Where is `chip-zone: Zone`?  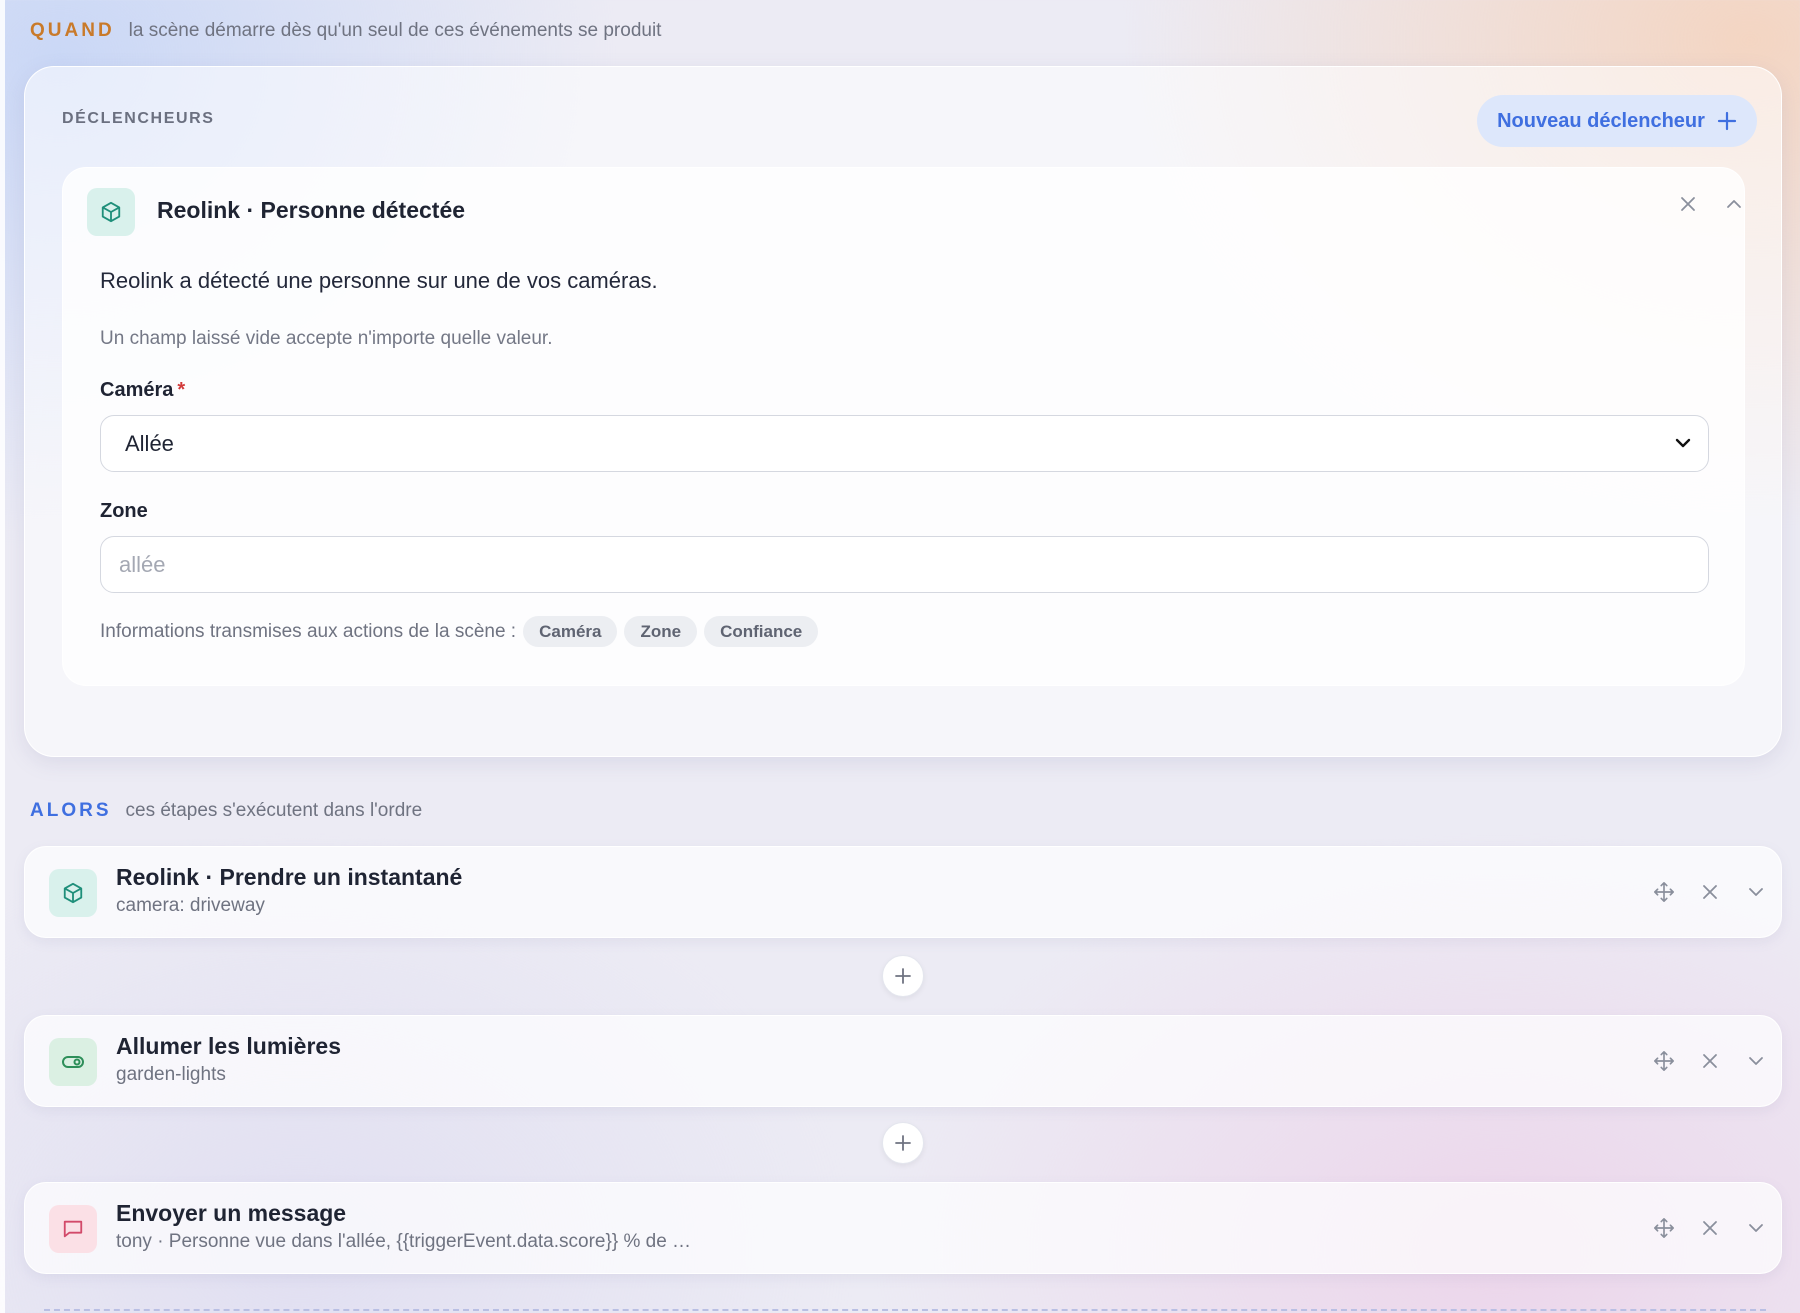
chip-zone: Zone is located at coordinates (661, 631).